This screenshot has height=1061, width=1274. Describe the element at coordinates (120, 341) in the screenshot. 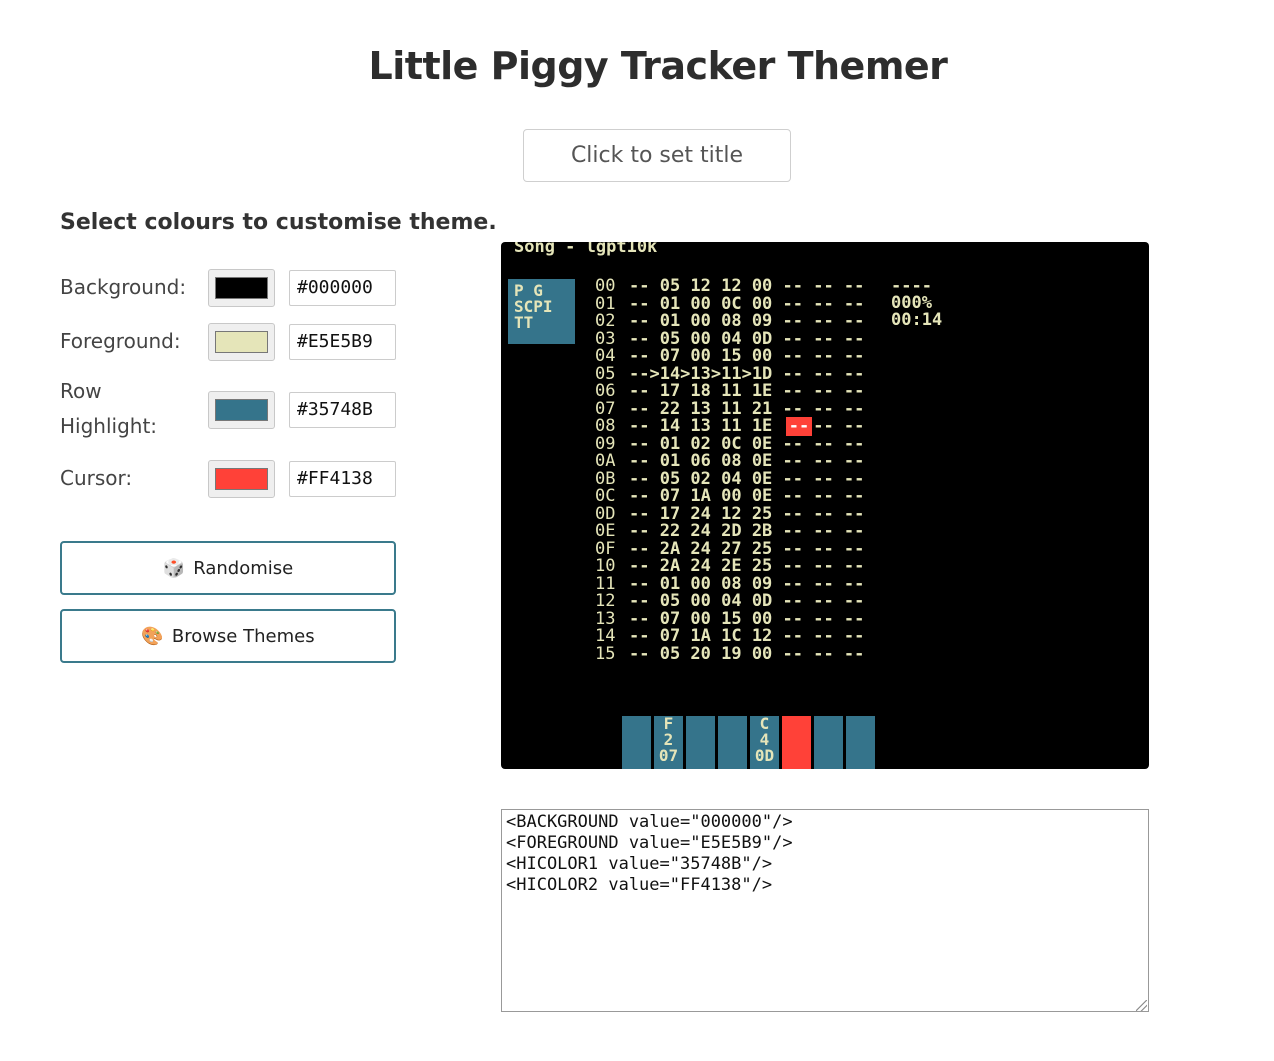

I see `foreground-label: Foreground:` at that location.